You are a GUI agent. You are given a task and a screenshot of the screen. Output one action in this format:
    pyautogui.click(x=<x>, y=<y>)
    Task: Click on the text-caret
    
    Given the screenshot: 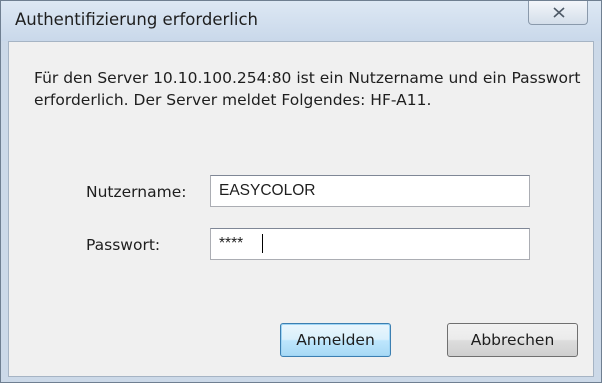 What is the action you would take?
    pyautogui.click(x=262, y=243)
    